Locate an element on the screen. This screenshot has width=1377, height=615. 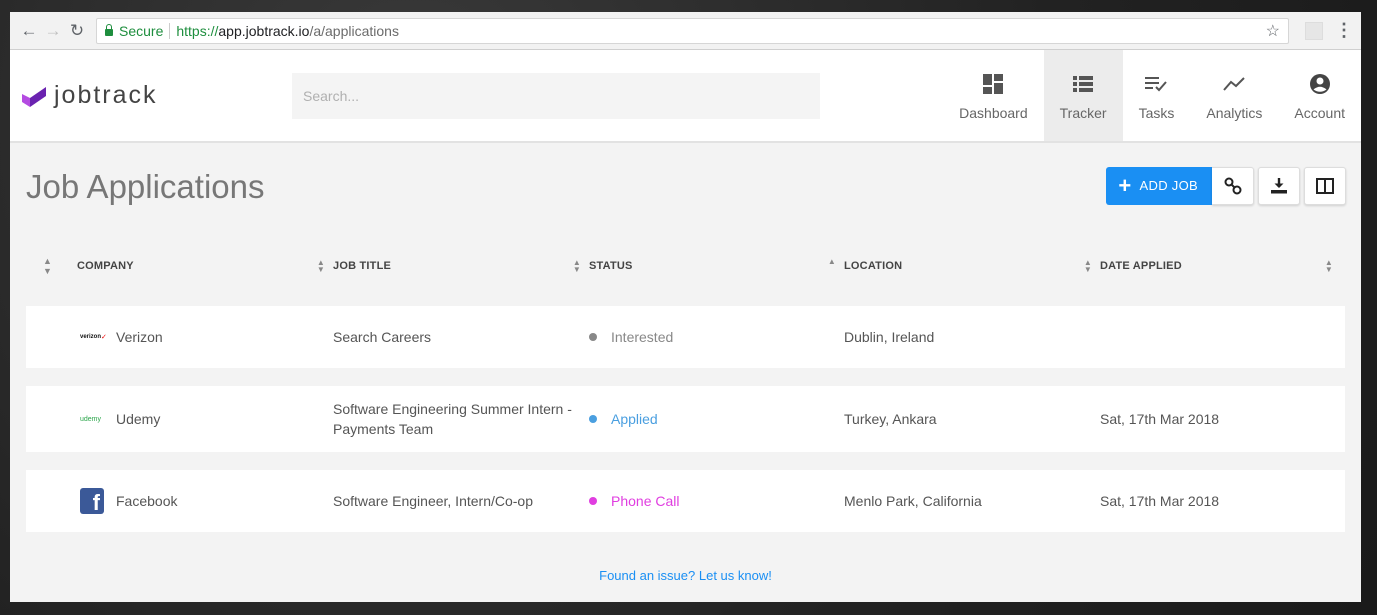
job-title-cell: Software Engineer, Intern/Co-op is located at coordinates (433, 501).